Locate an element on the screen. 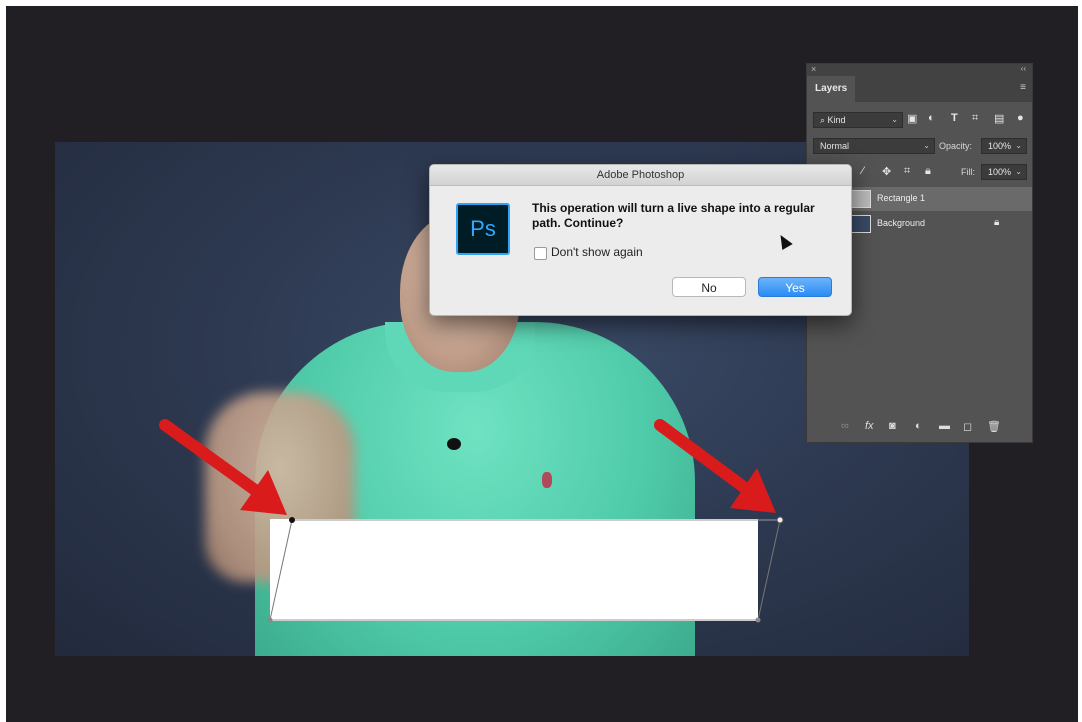  trash-icon: 🗑︎ is located at coordinates (994, 426).